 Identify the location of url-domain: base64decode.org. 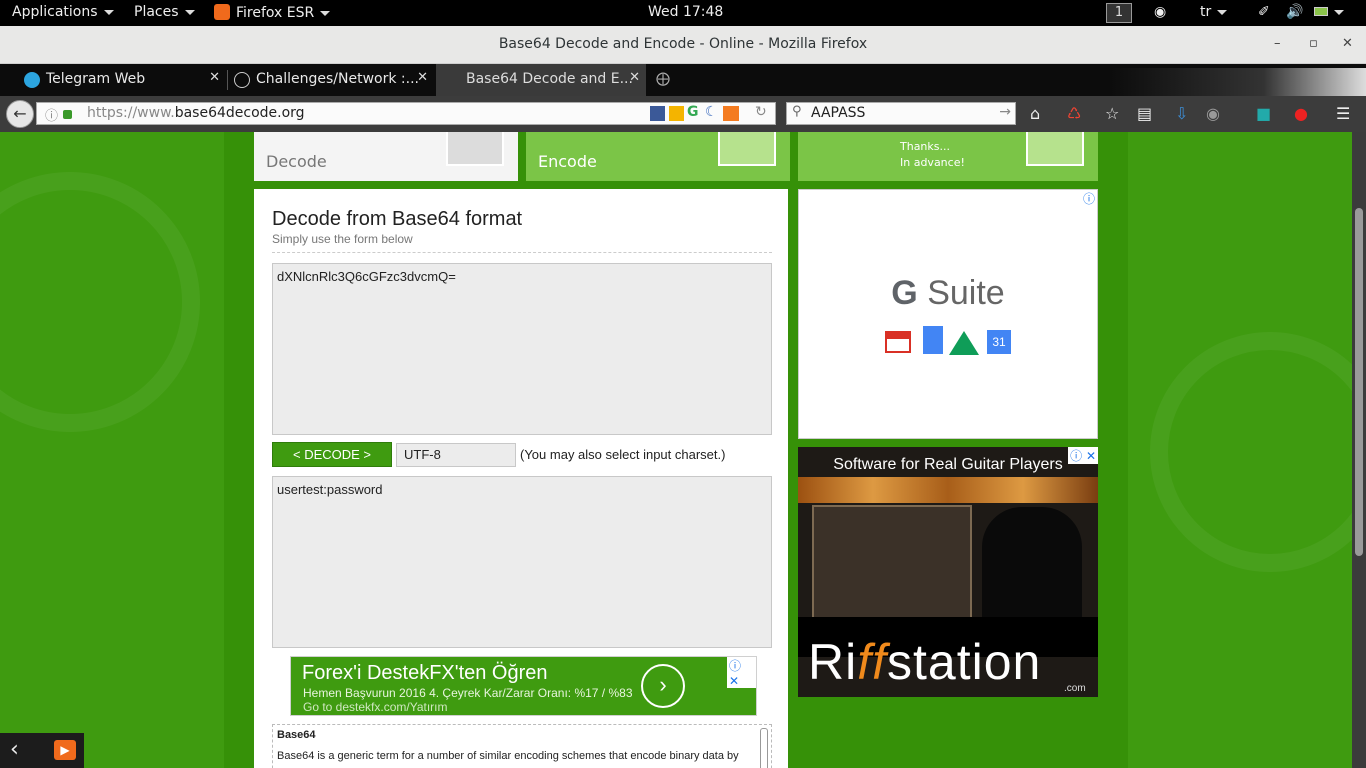
(239, 113).